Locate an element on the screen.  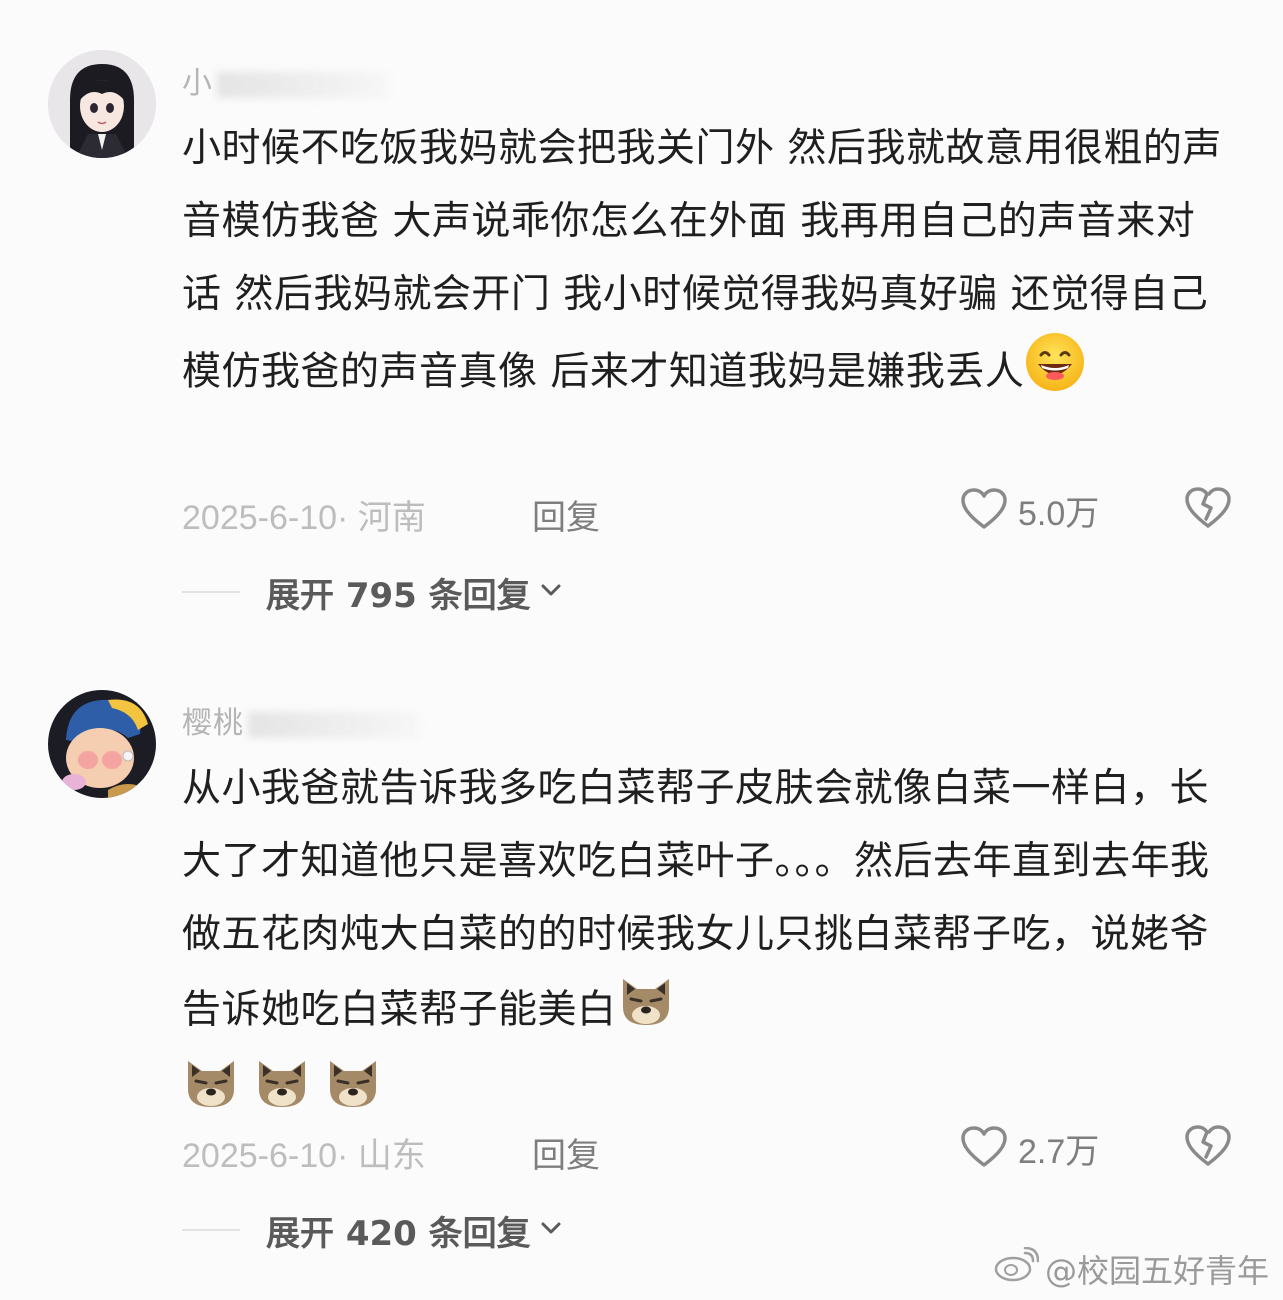
date-location: 2025-6-10· 山东 is located at coordinates (304, 1156).